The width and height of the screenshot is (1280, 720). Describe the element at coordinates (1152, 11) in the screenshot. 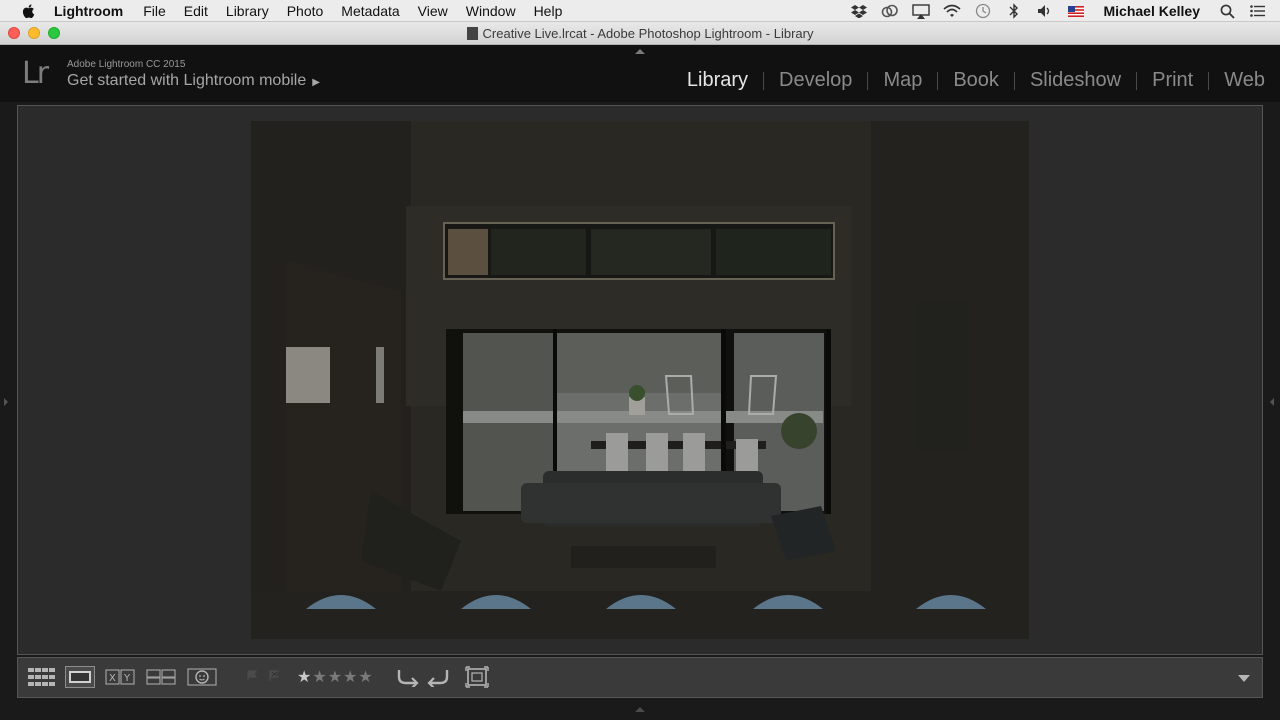

I see `current-user: Michael Kelley` at that location.